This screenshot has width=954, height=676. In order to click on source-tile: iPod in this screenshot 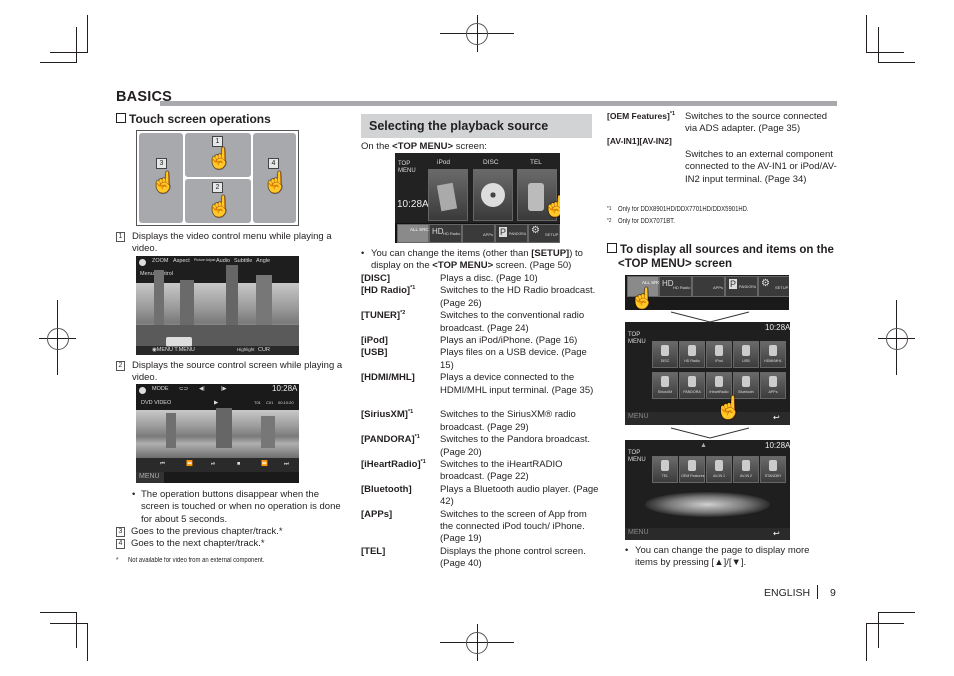, I will do `click(719, 354)`.